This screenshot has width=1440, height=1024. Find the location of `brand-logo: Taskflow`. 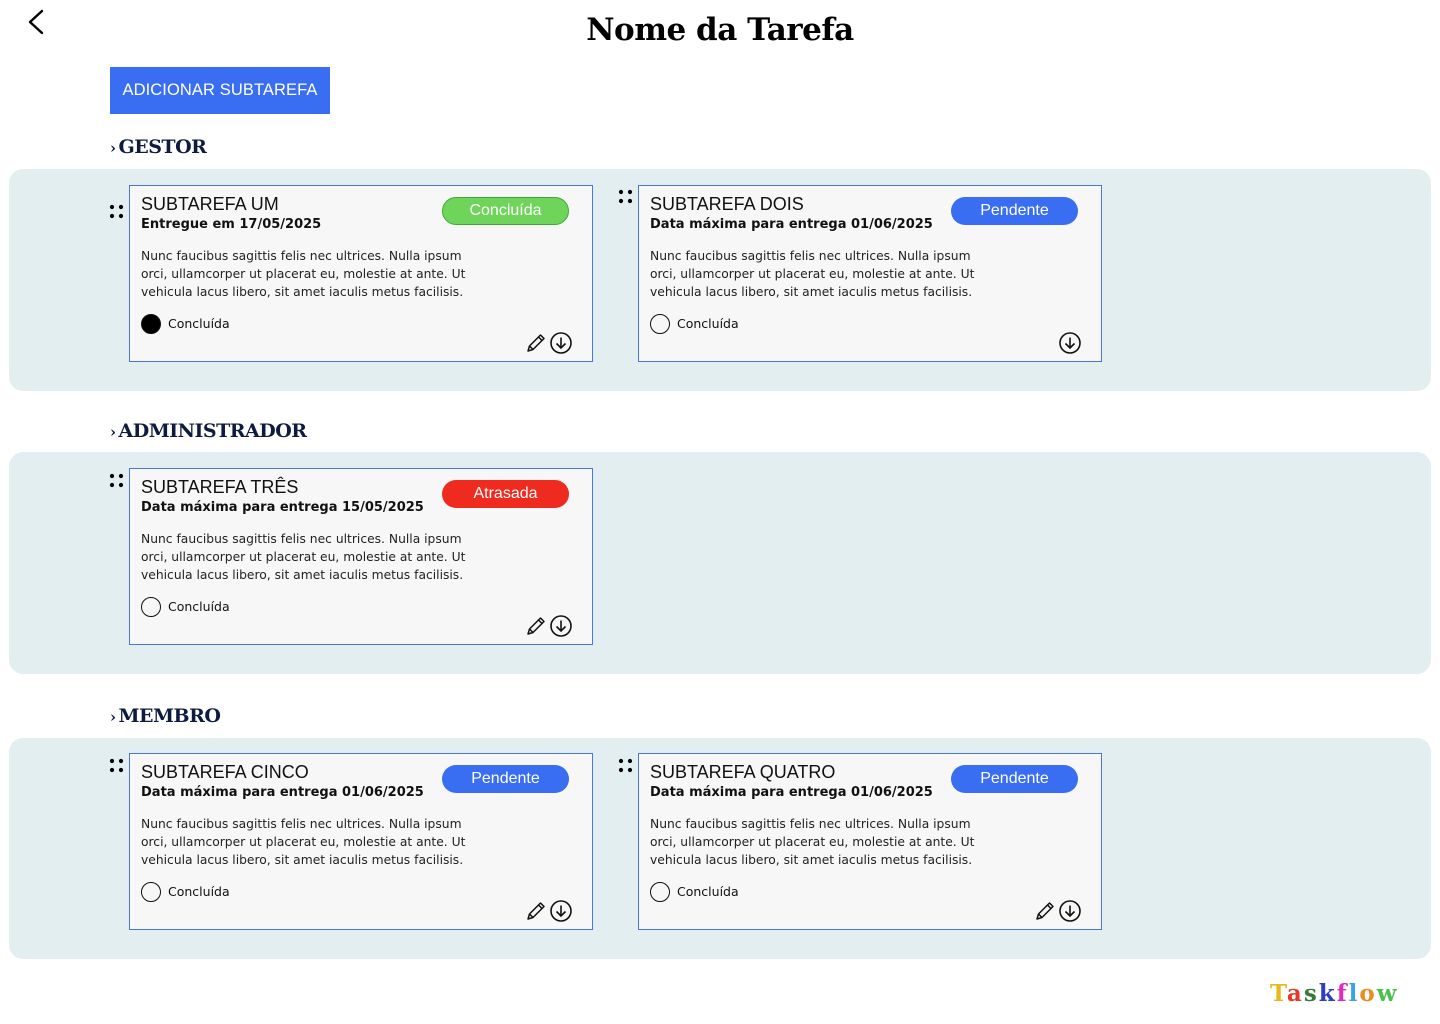

brand-logo: Taskflow is located at coordinates (1334, 993).